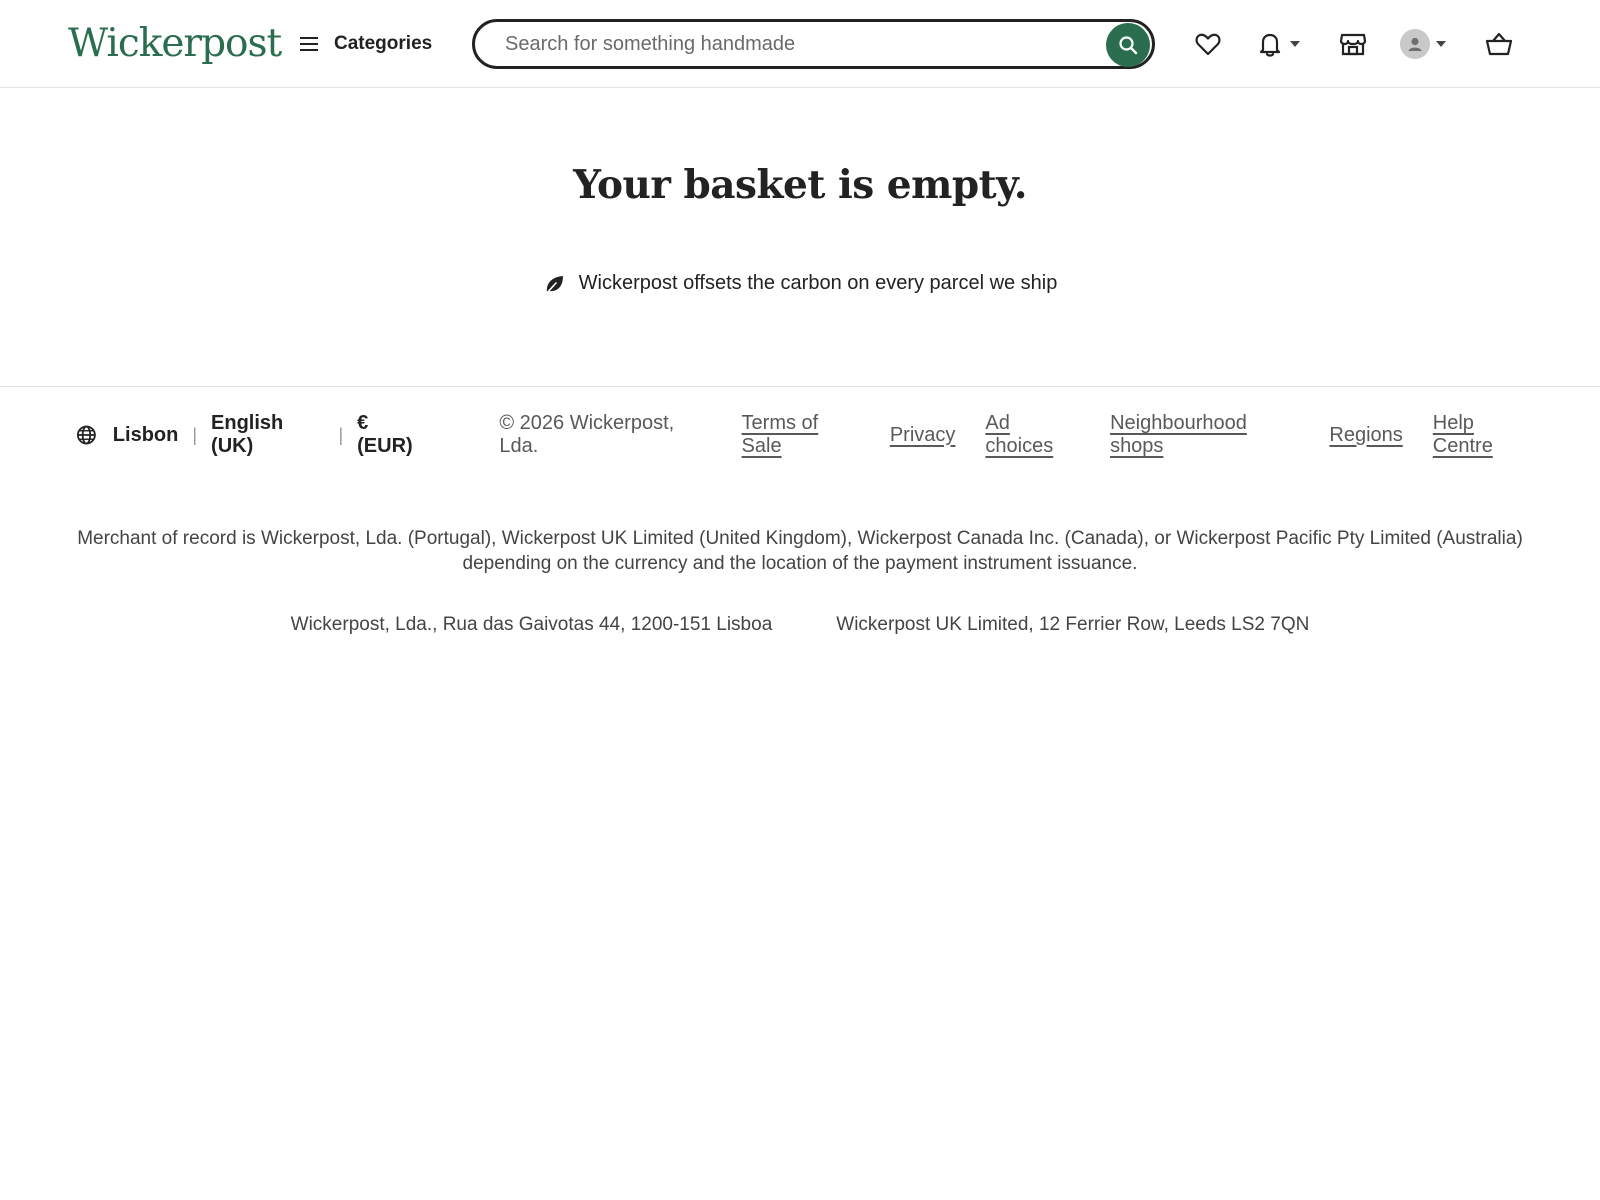 The width and height of the screenshot is (1600, 1200). What do you see at coordinates (801, 435) in the screenshot?
I see `footer-link-terms-of-sale: Terms of Sale` at bounding box center [801, 435].